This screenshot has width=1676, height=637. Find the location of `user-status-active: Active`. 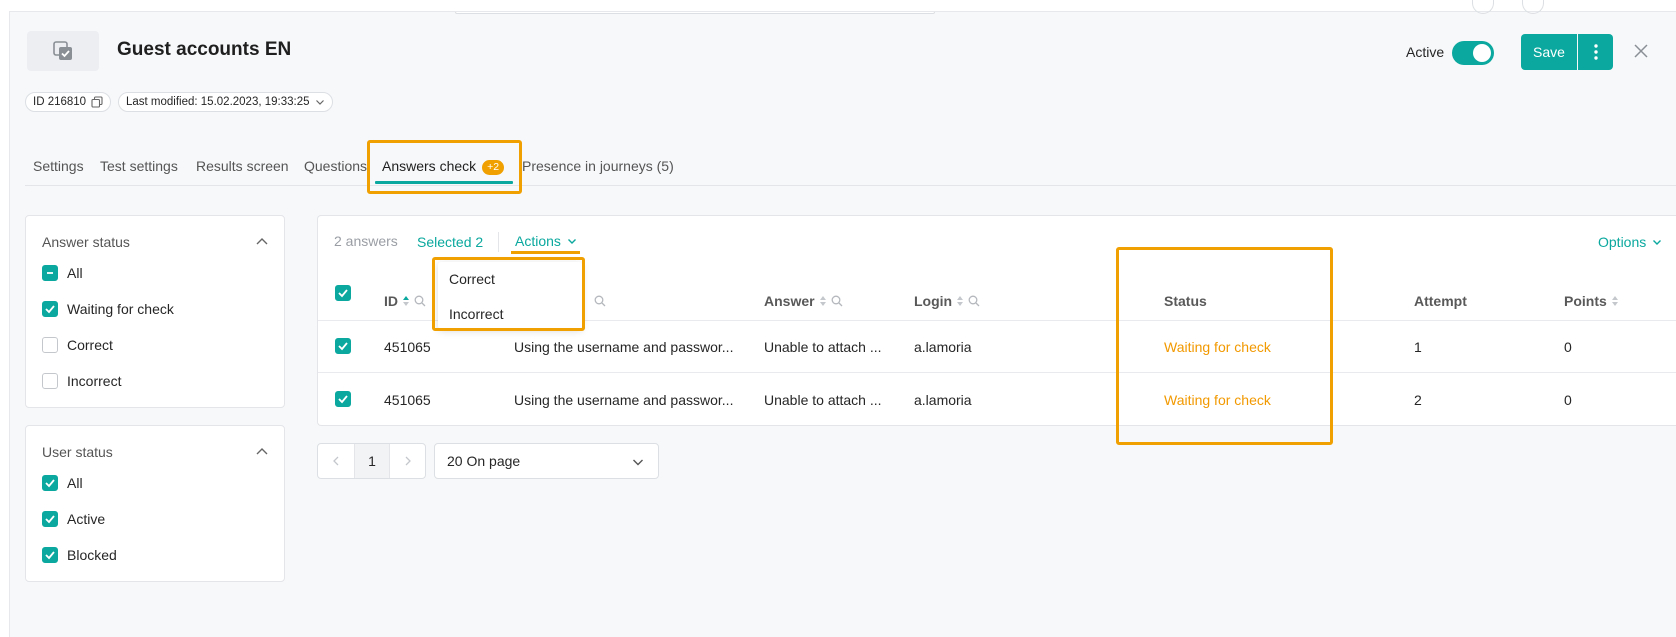

user-status-active: Active is located at coordinates (73, 519).